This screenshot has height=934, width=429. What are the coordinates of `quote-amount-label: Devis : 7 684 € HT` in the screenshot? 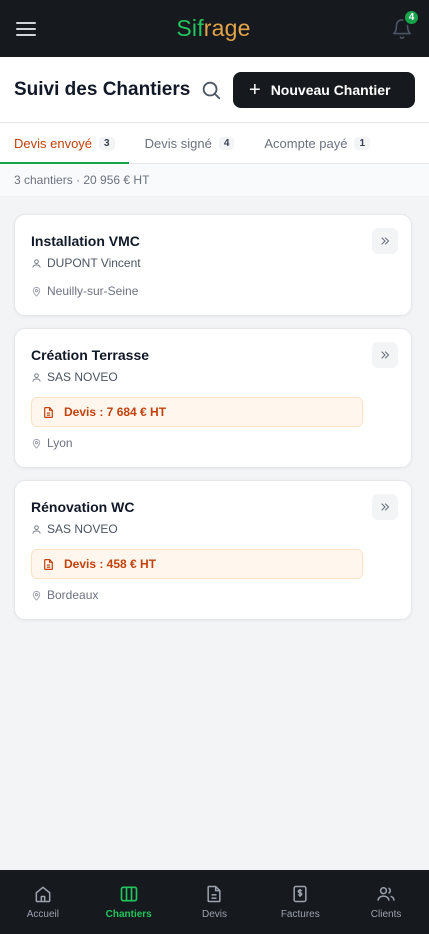 It's located at (115, 412).